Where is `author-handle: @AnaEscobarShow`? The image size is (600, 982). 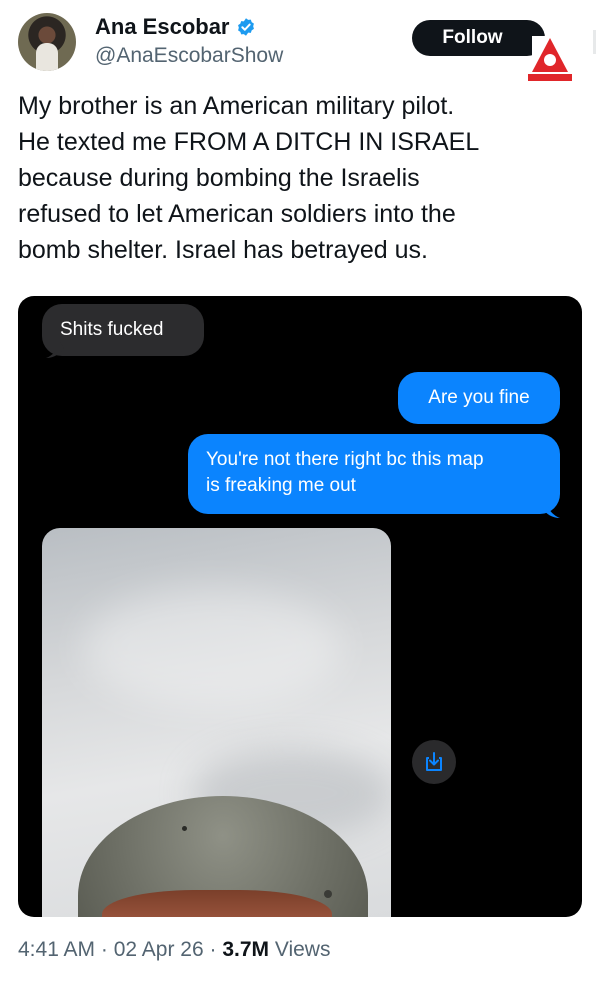
author-handle: @AnaEscobarShow is located at coordinates (189, 56).